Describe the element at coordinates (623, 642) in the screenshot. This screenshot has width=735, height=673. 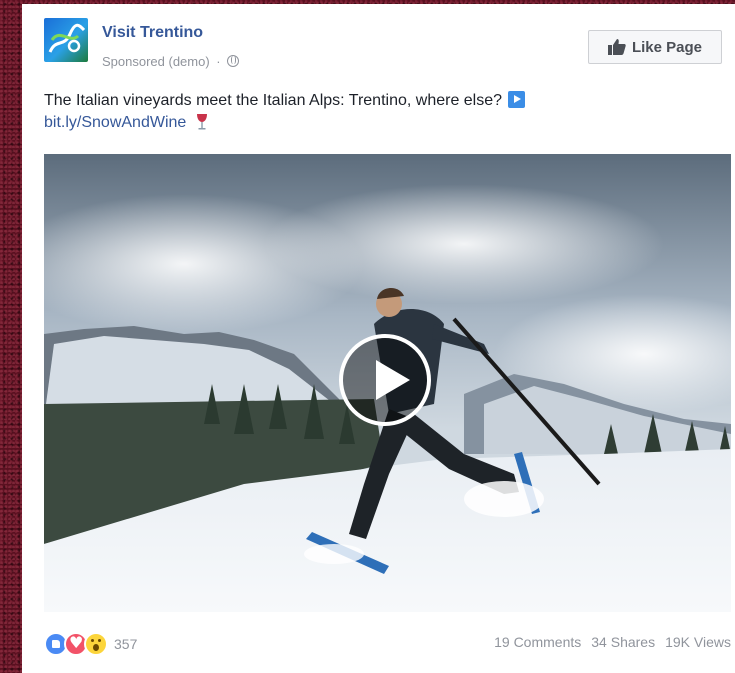
I see `shares-count-link: 34 Shares` at that location.